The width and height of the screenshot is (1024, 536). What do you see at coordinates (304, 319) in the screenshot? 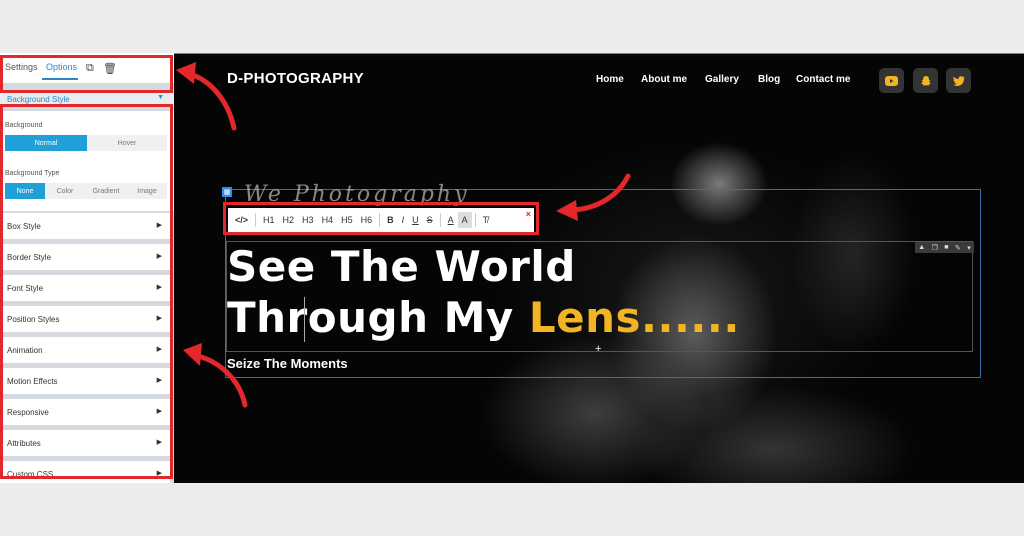
I see `text-cursor` at bounding box center [304, 319].